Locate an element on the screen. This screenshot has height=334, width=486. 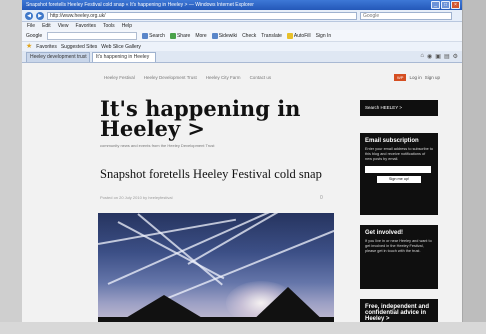
toolbar-share: Share is located at coordinates (180, 35).